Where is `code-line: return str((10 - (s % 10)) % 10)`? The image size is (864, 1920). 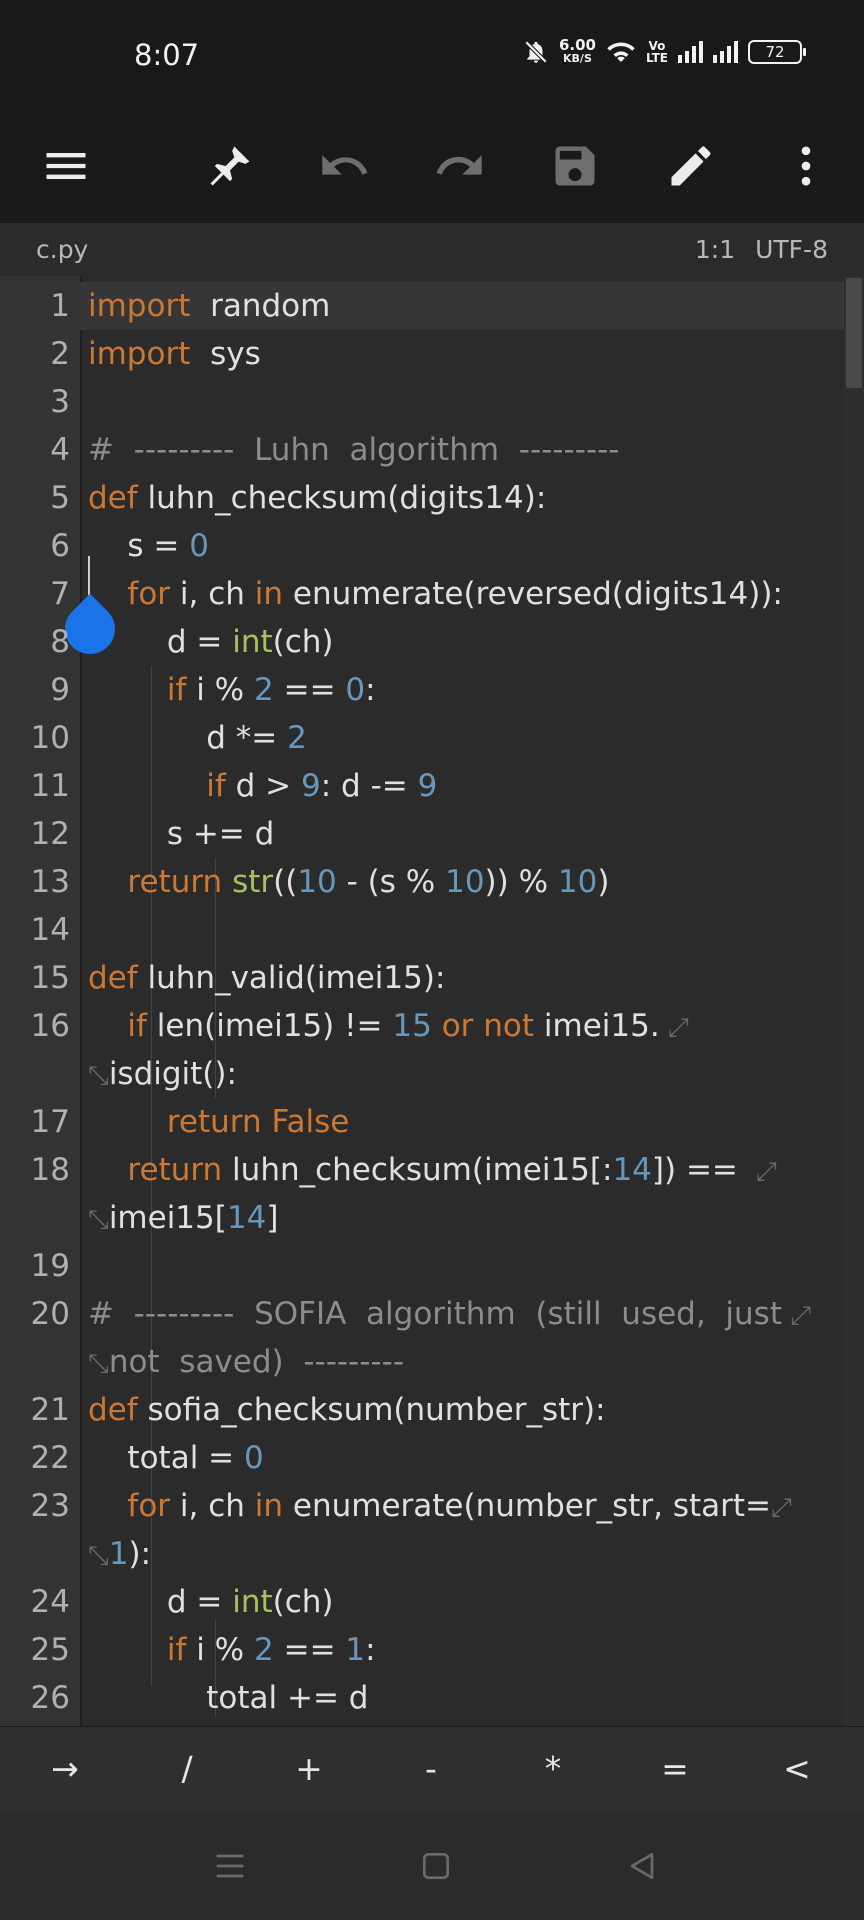 code-line: return str((10 - (s % 10)) % 10) is located at coordinates (348, 882).